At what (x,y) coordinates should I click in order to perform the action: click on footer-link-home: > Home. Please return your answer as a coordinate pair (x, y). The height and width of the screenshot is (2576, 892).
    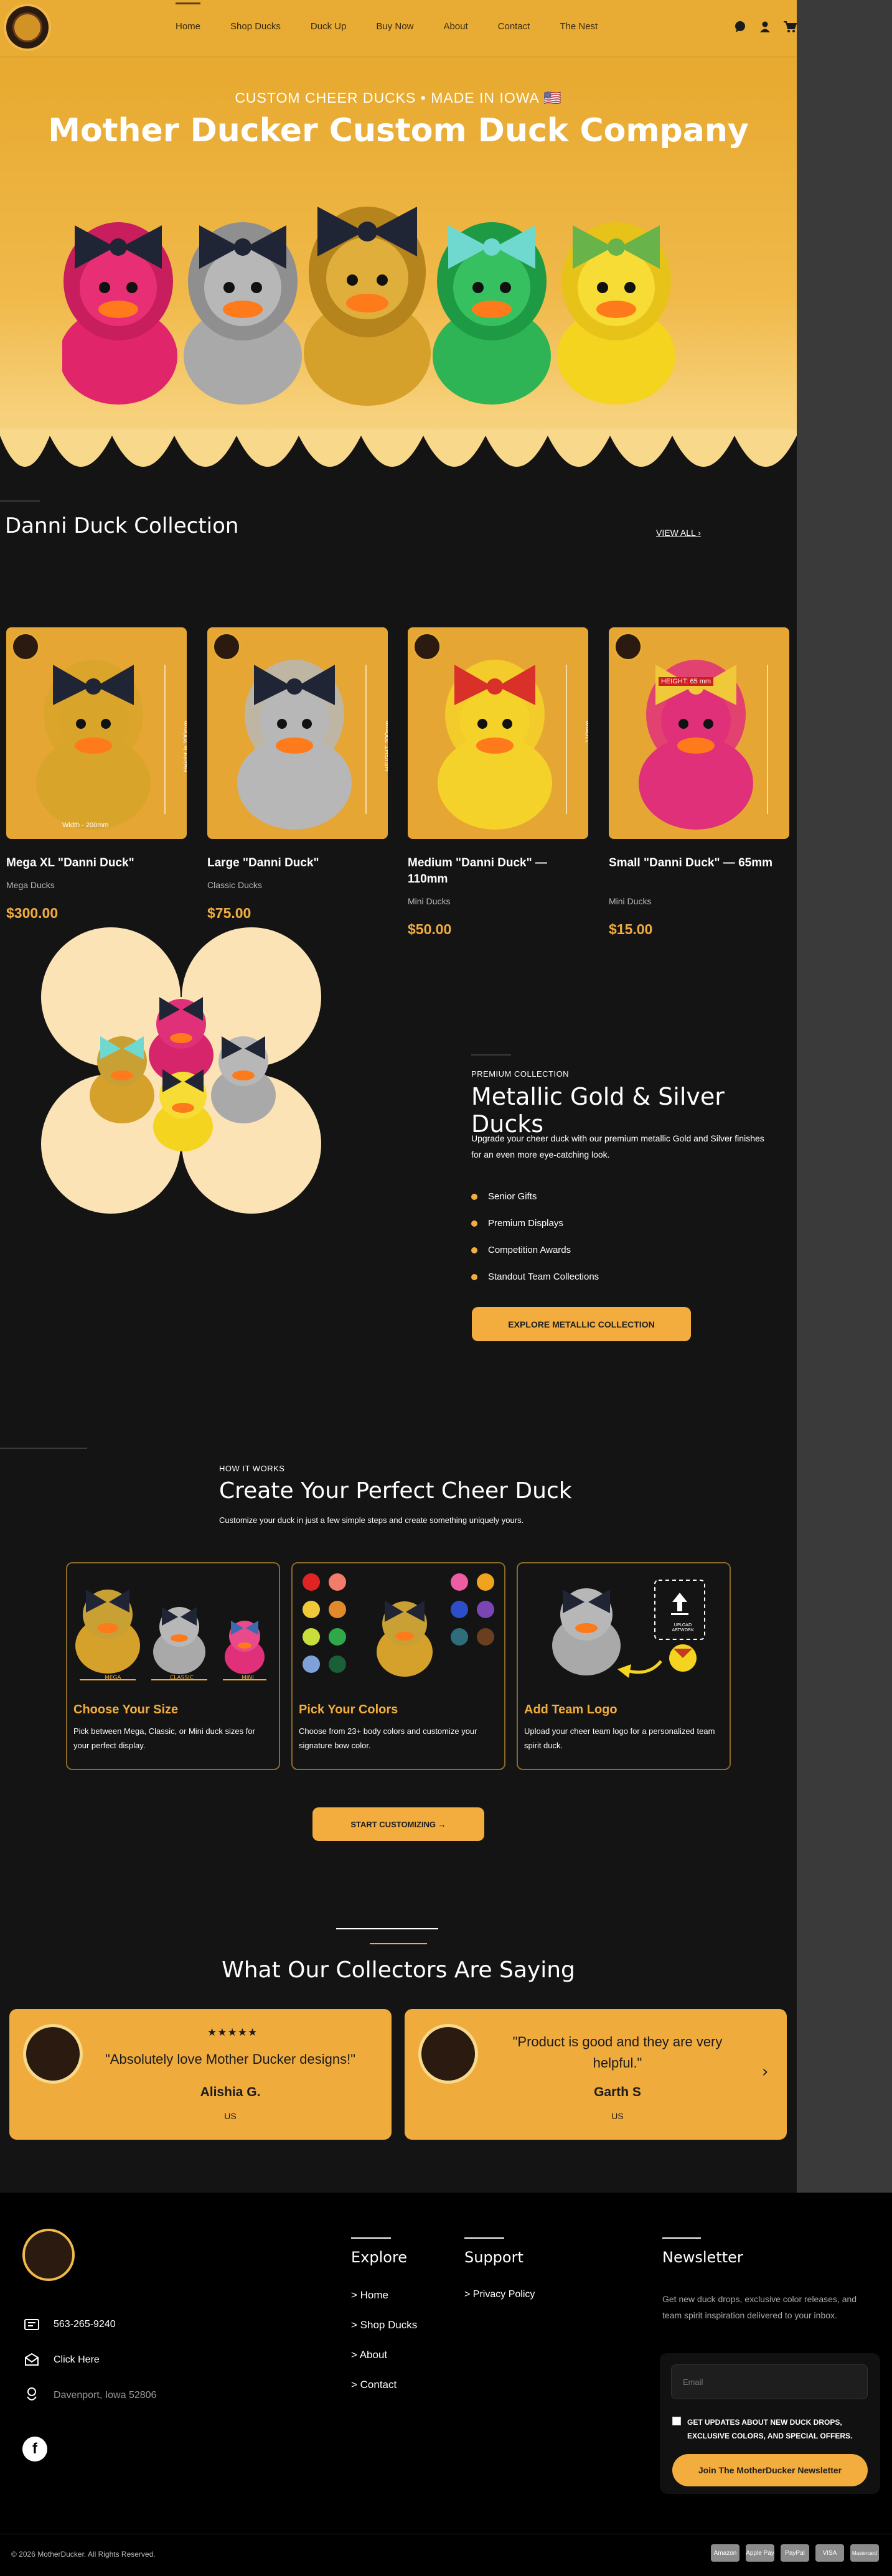
    Looking at the image, I should click on (370, 2295).